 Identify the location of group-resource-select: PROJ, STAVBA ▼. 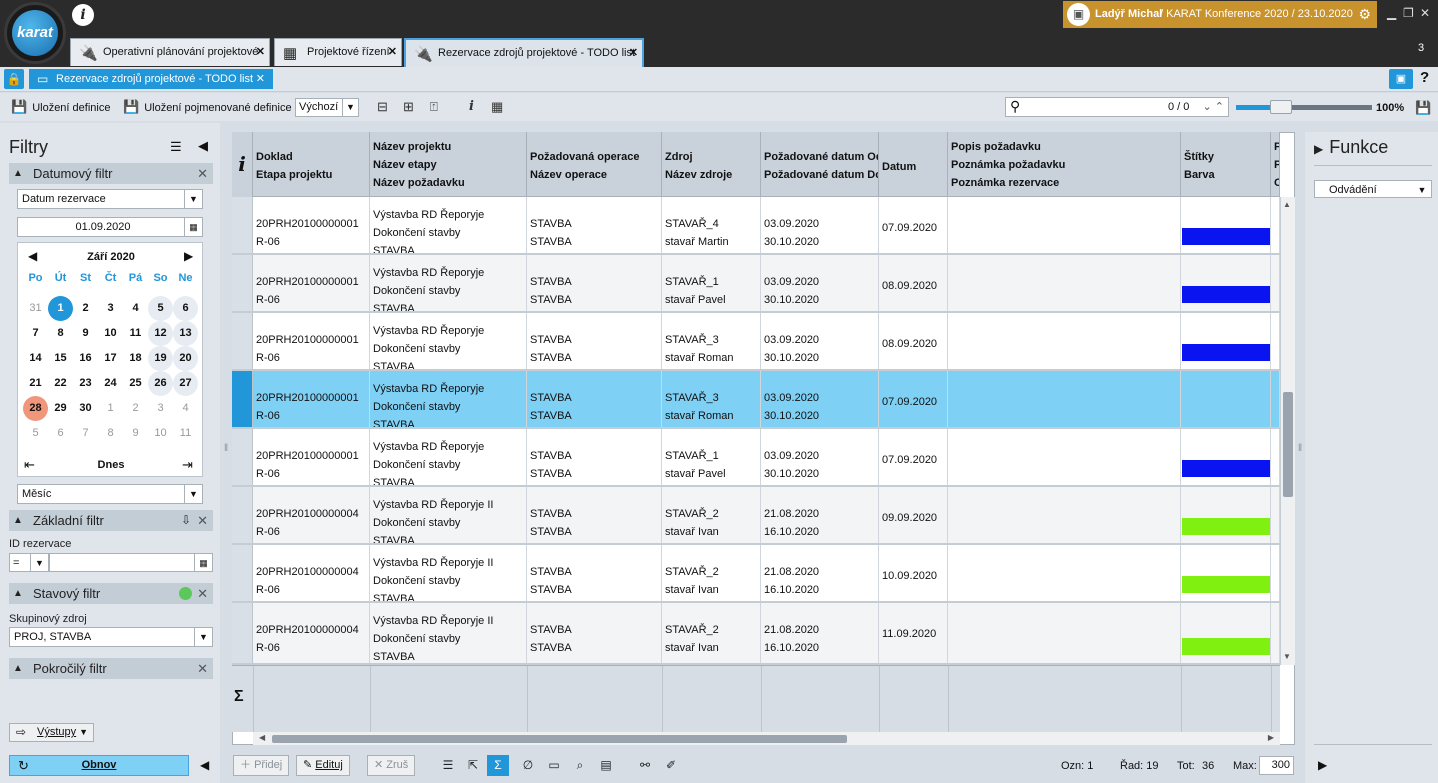
(111, 637).